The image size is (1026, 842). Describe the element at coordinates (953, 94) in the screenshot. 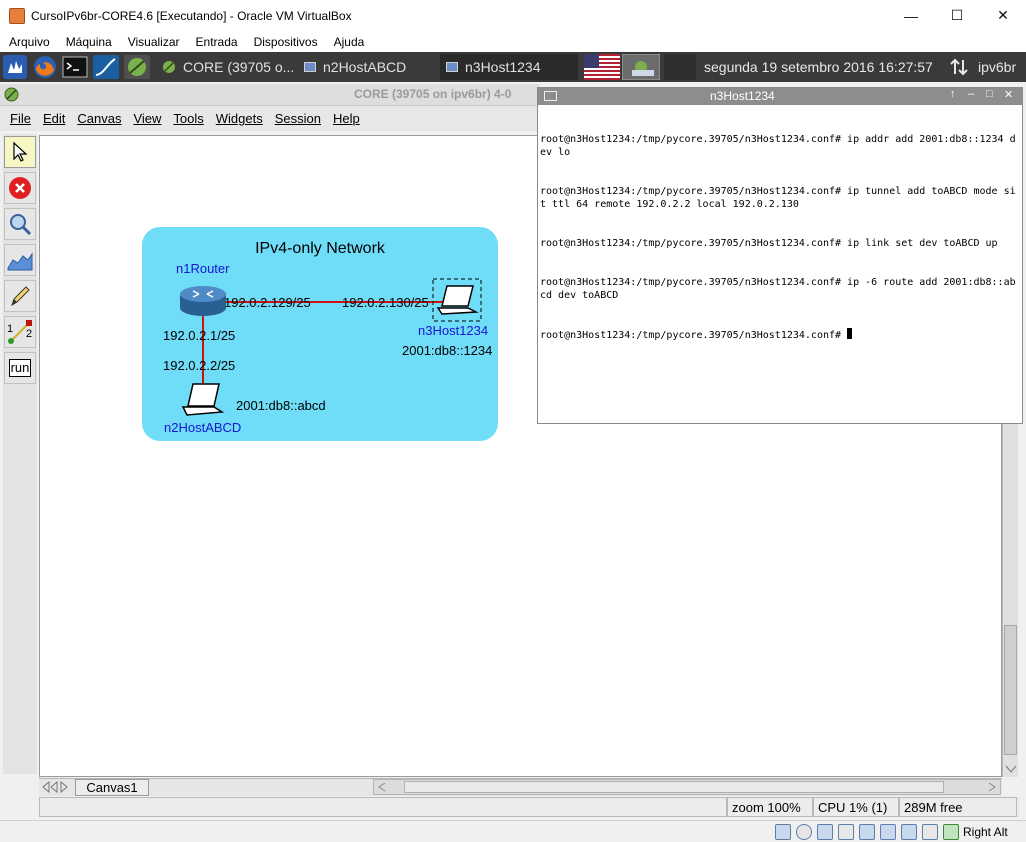

I see `terminal-shade-icon: ↑` at that location.